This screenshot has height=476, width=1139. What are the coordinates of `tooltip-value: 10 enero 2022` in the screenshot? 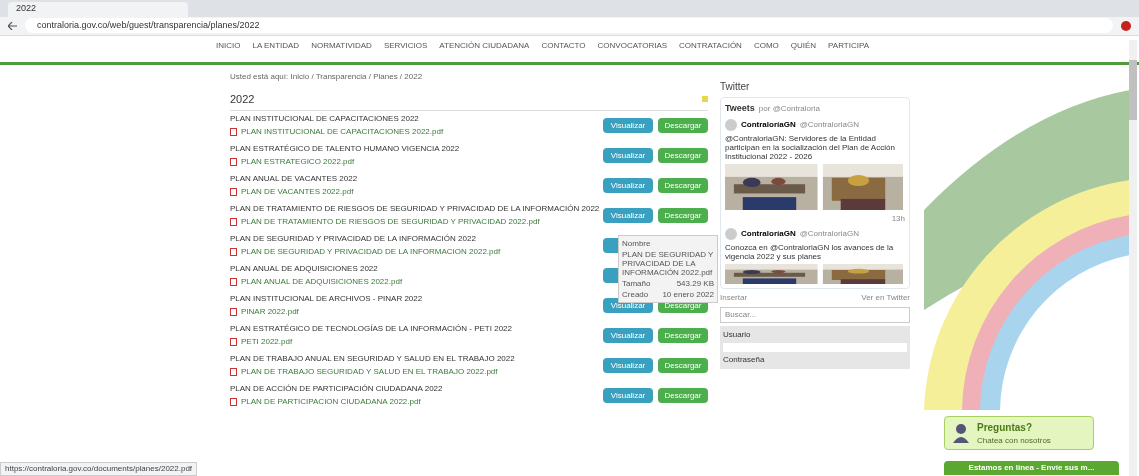 It's located at (688, 294).